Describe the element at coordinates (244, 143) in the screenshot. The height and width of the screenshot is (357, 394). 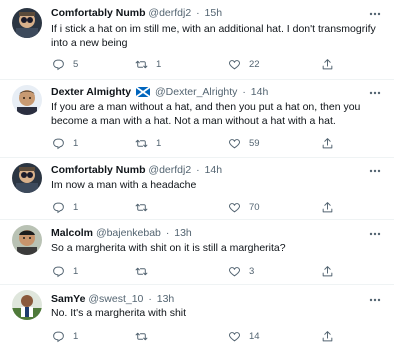
I see `like-button: 59` at that location.